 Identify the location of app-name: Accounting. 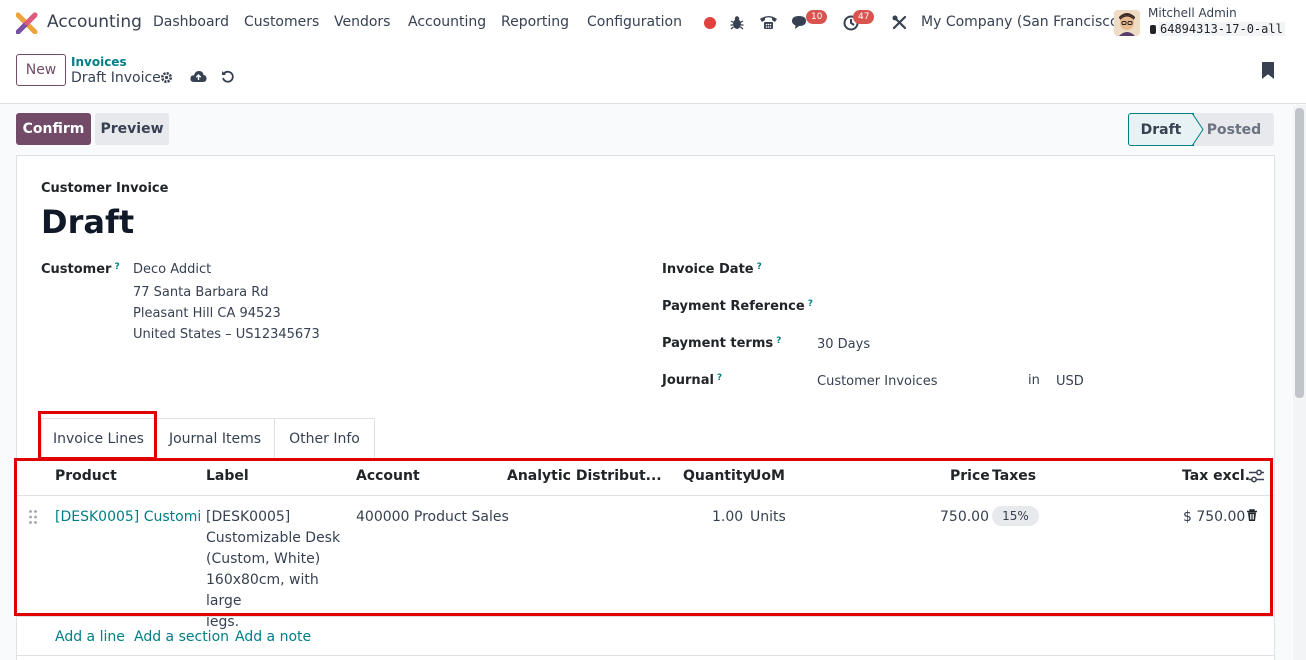
(94, 22).